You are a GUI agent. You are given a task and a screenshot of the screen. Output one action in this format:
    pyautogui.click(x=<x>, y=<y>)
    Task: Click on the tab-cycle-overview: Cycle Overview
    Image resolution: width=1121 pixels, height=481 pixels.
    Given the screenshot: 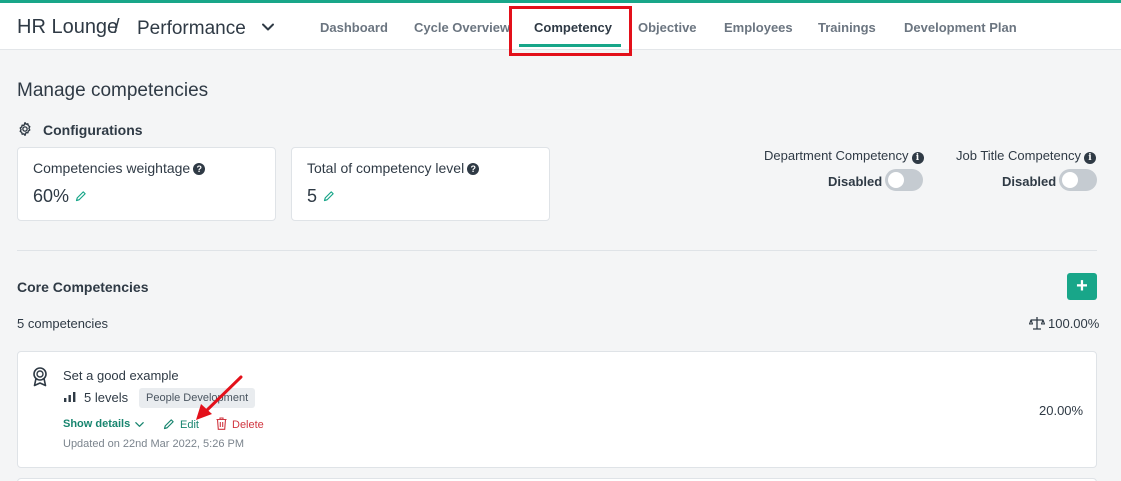 What is the action you would take?
    pyautogui.click(x=462, y=27)
    